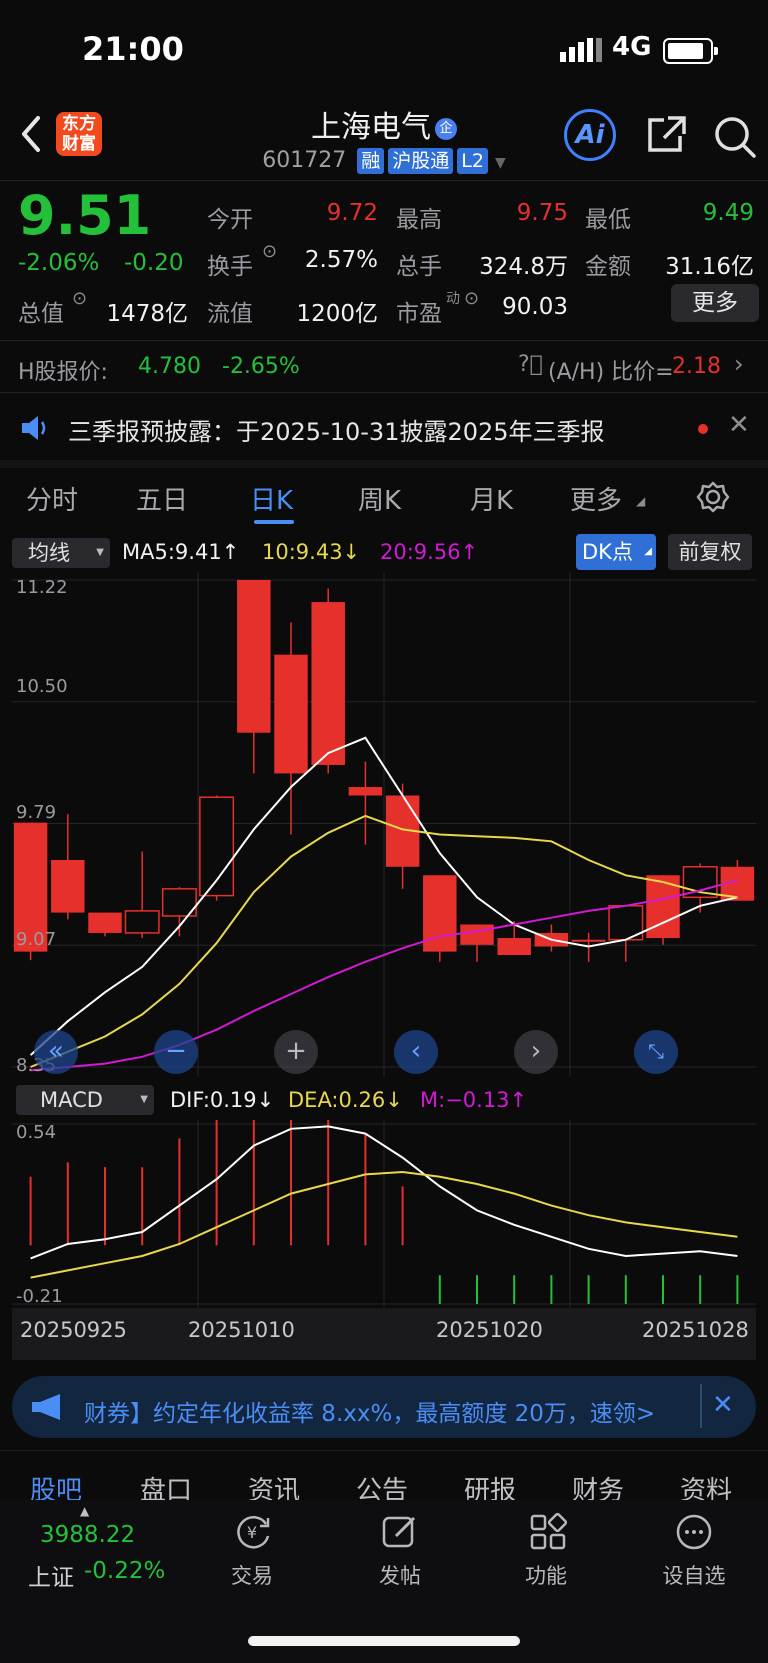  Describe the element at coordinates (269, 251) in the screenshot. I see `turnover-info-icon: ⊙` at that location.